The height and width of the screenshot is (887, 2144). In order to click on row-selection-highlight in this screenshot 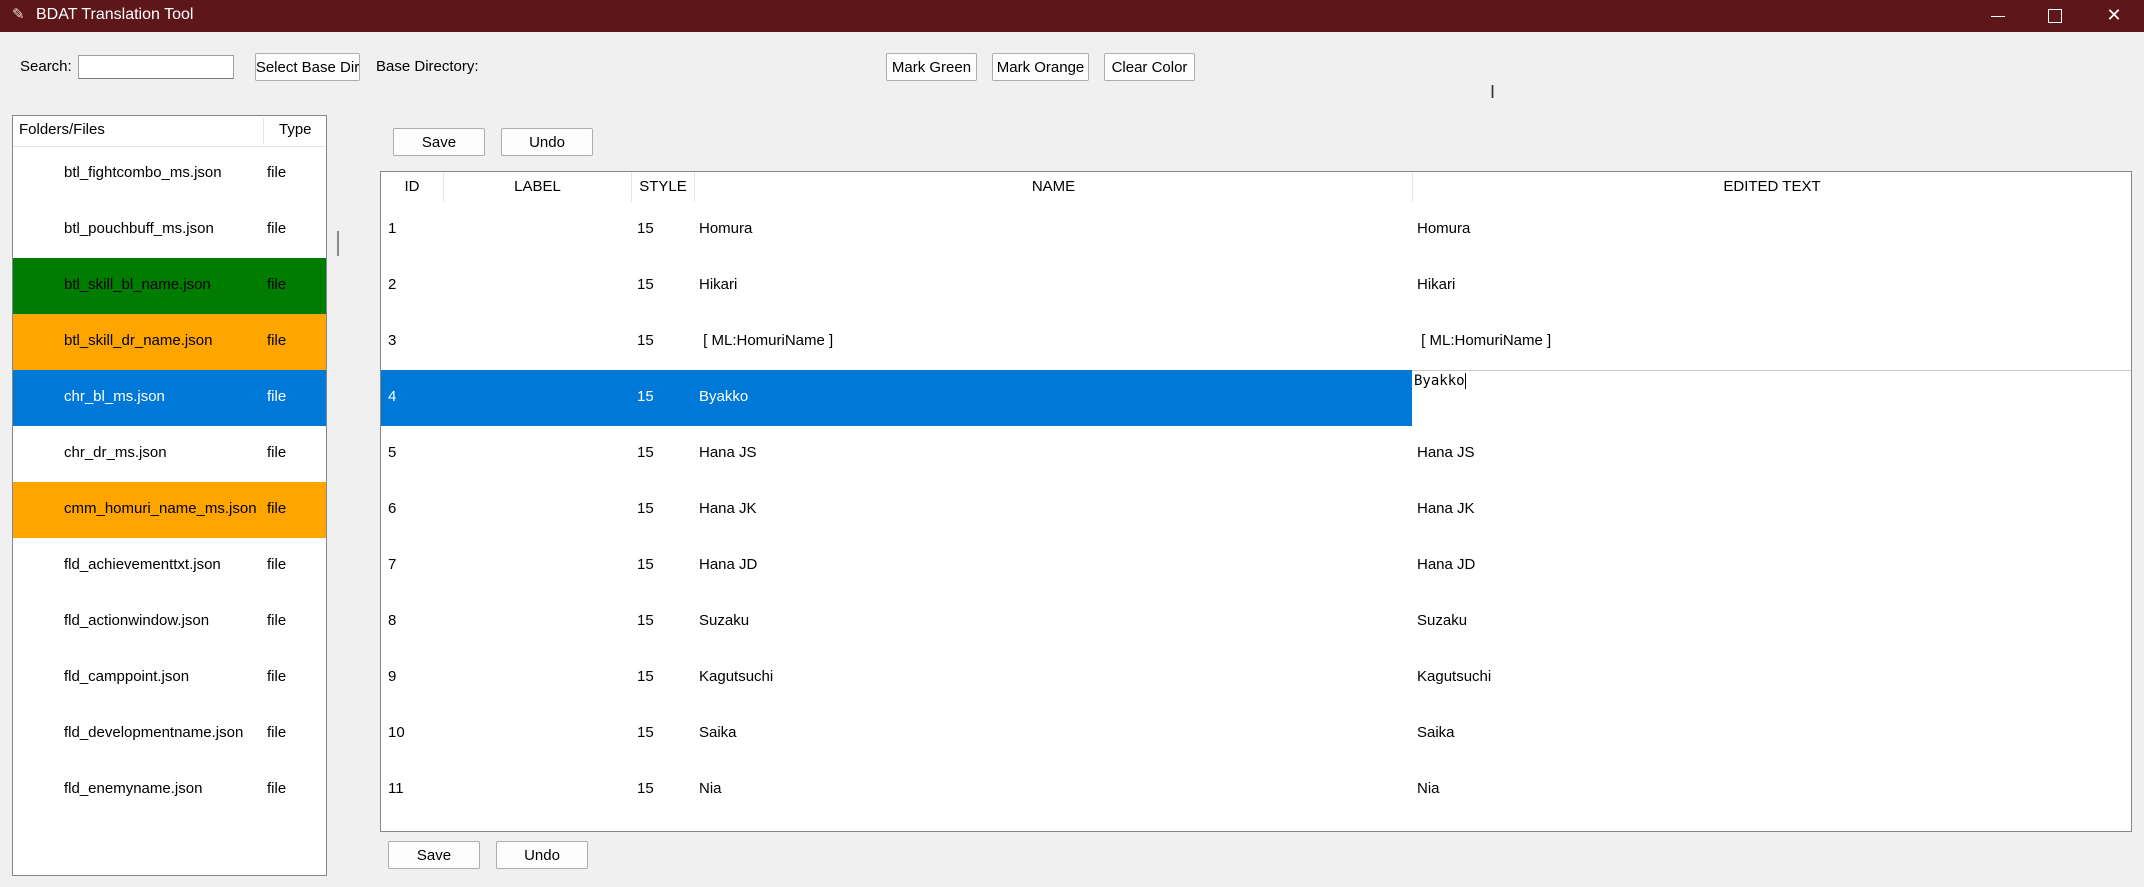, I will do `click(896, 398)`.